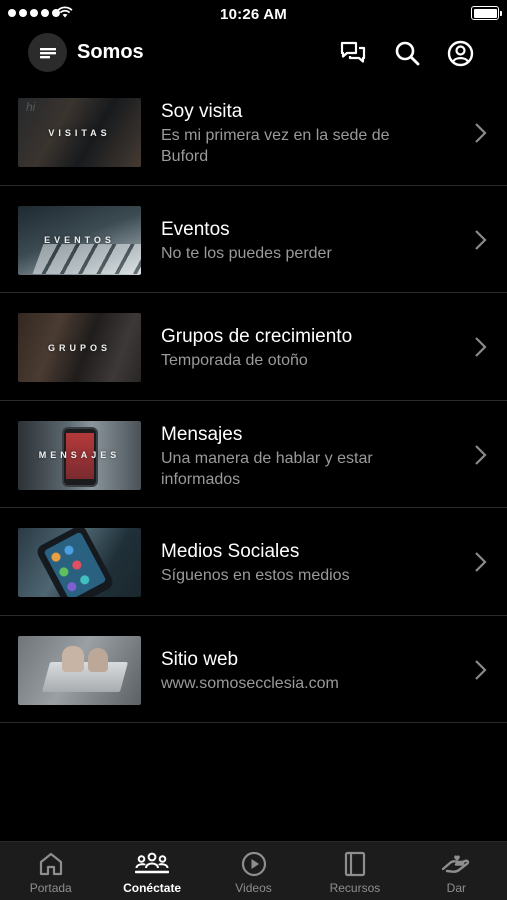 This screenshot has height=900, width=507. I want to click on thumbnail-label: VISITAS, so click(79, 132).